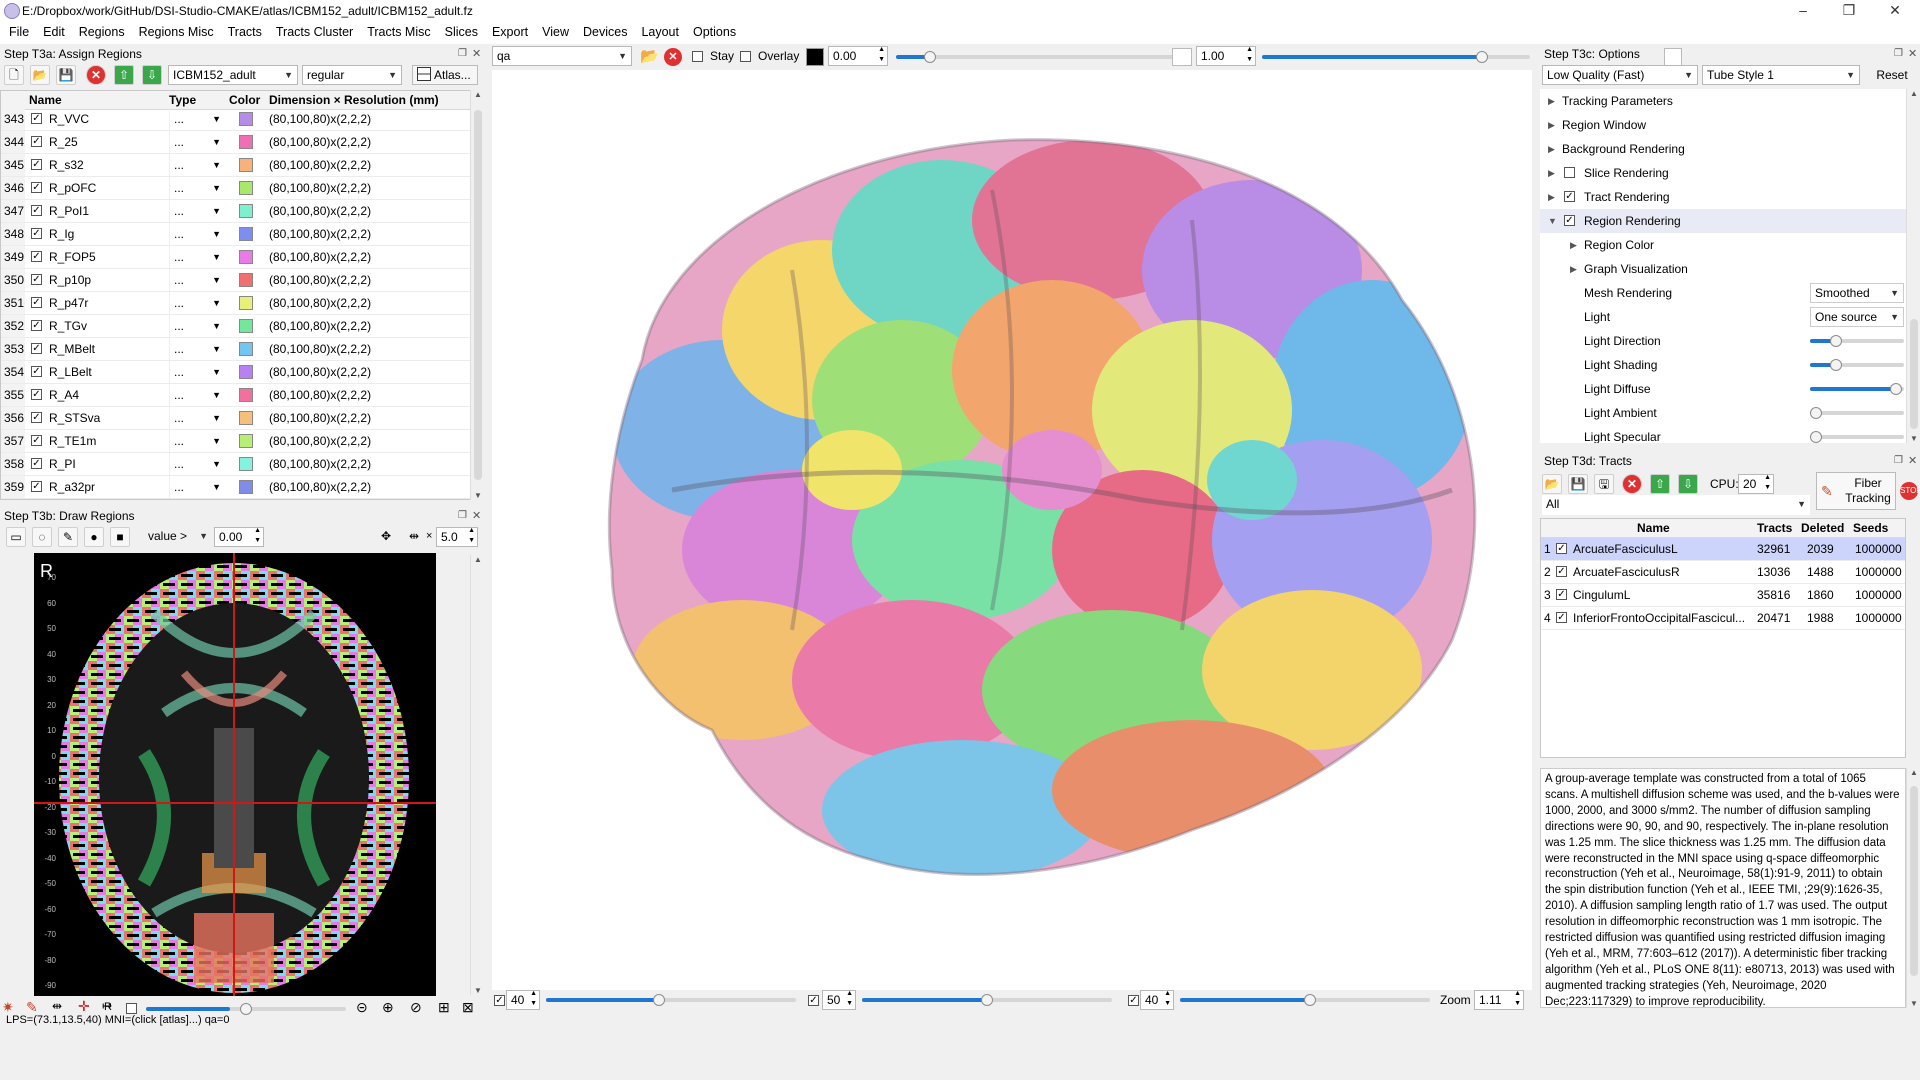 The image size is (1920, 1080). I want to click on col-dimension: Dimension × Resolution (mm), so click(354, 100).